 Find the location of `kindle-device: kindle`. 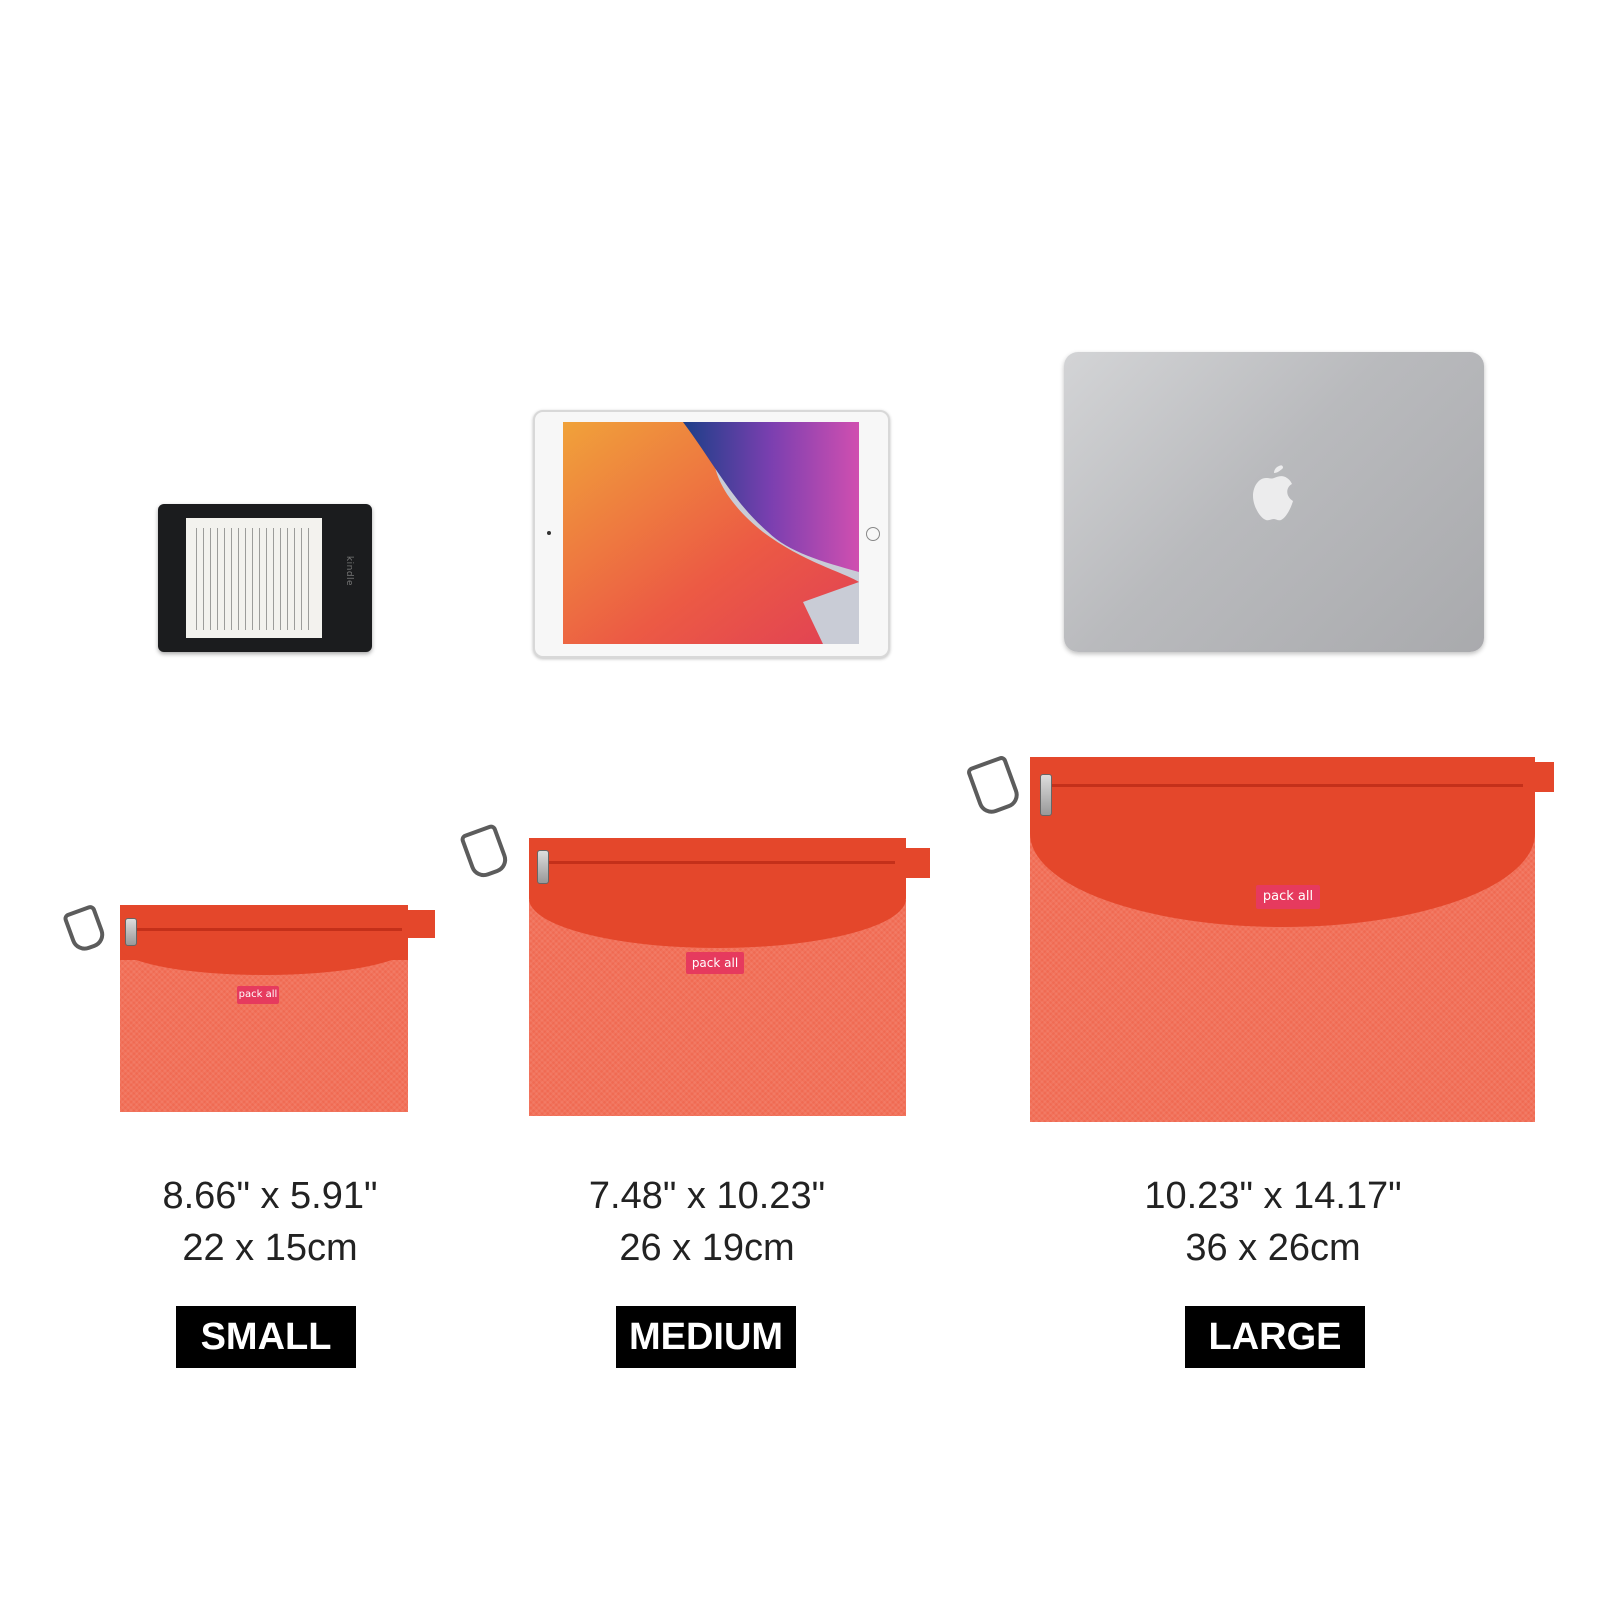

kindle-device: kindle is located at coordinates (265, 578).